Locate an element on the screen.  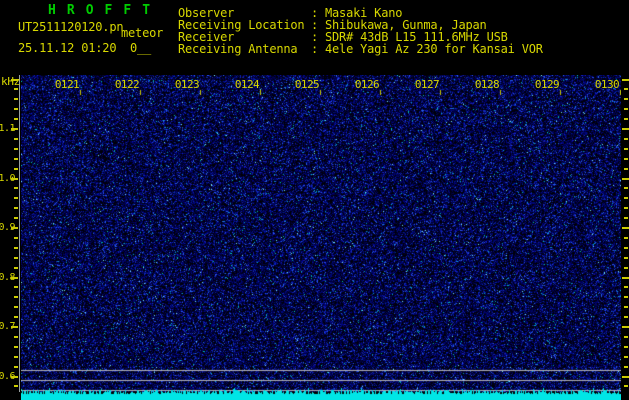
frequency-unit-label: kHz is located at coordinates (10, 81).